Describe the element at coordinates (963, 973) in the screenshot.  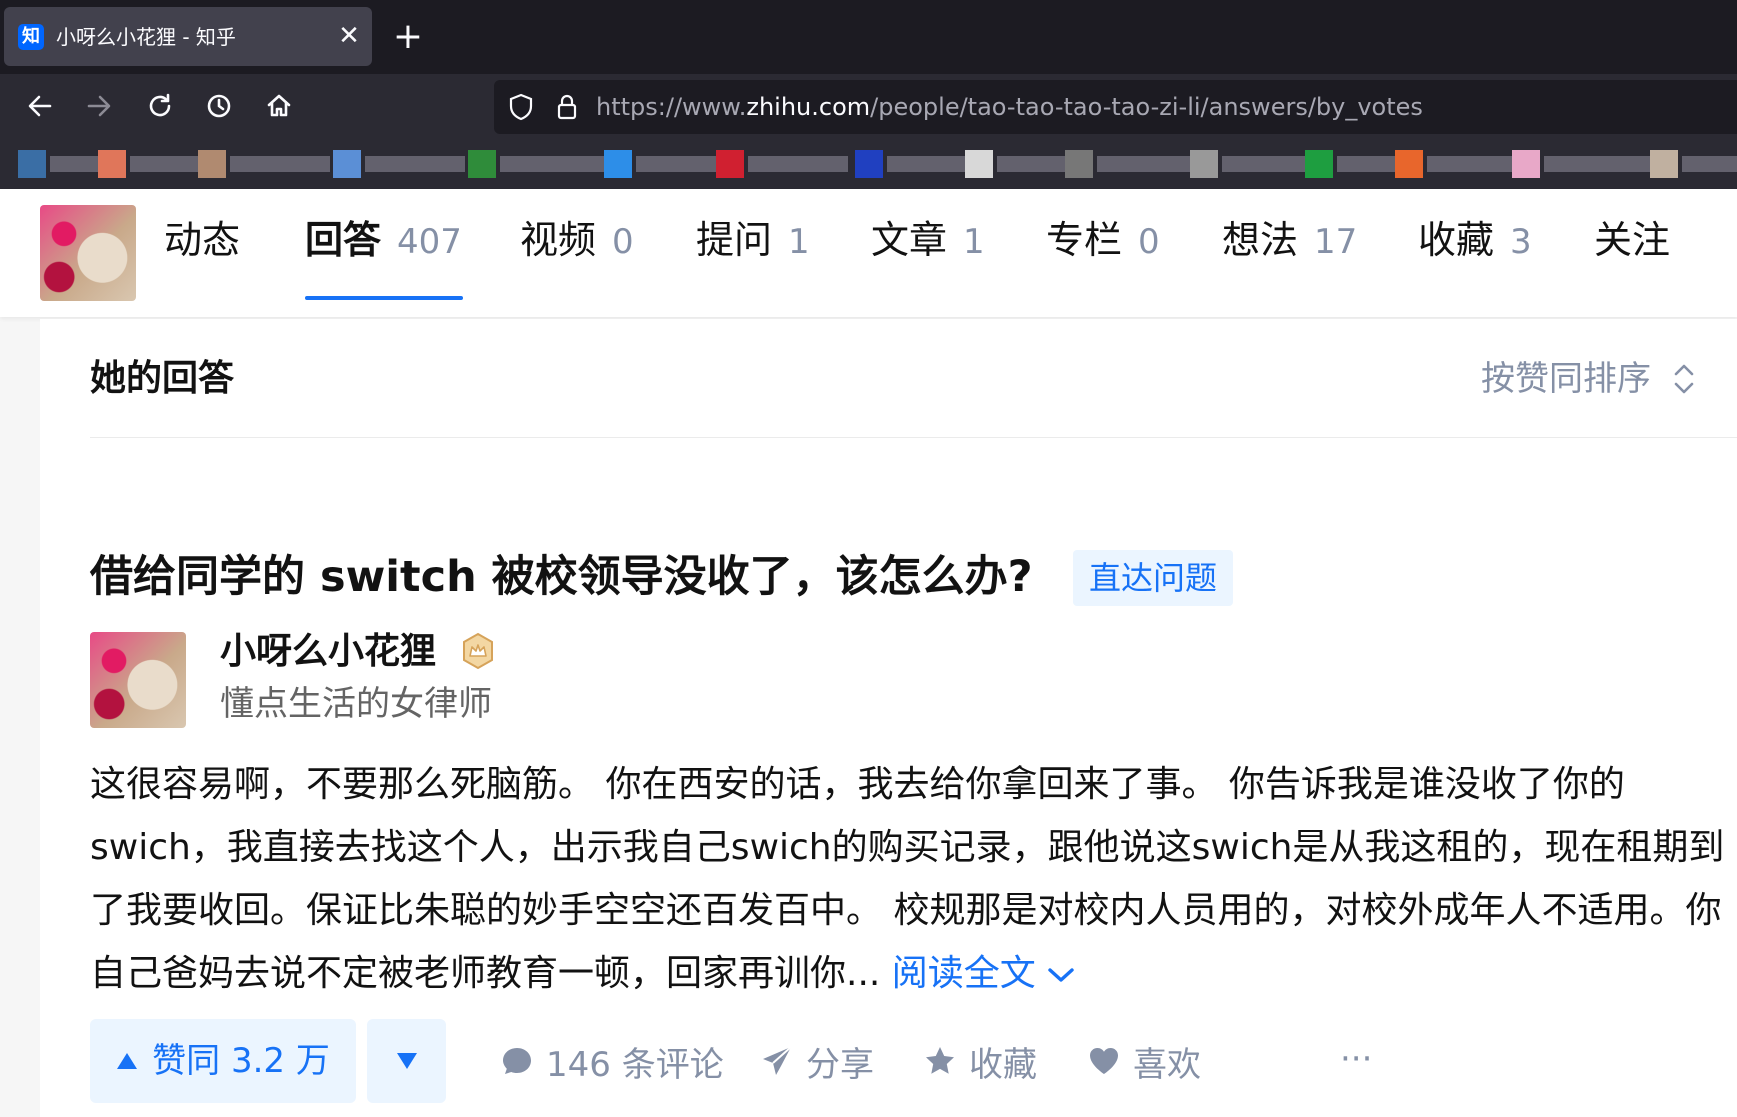
I see `read-more-label: 阅读全文` at that location.